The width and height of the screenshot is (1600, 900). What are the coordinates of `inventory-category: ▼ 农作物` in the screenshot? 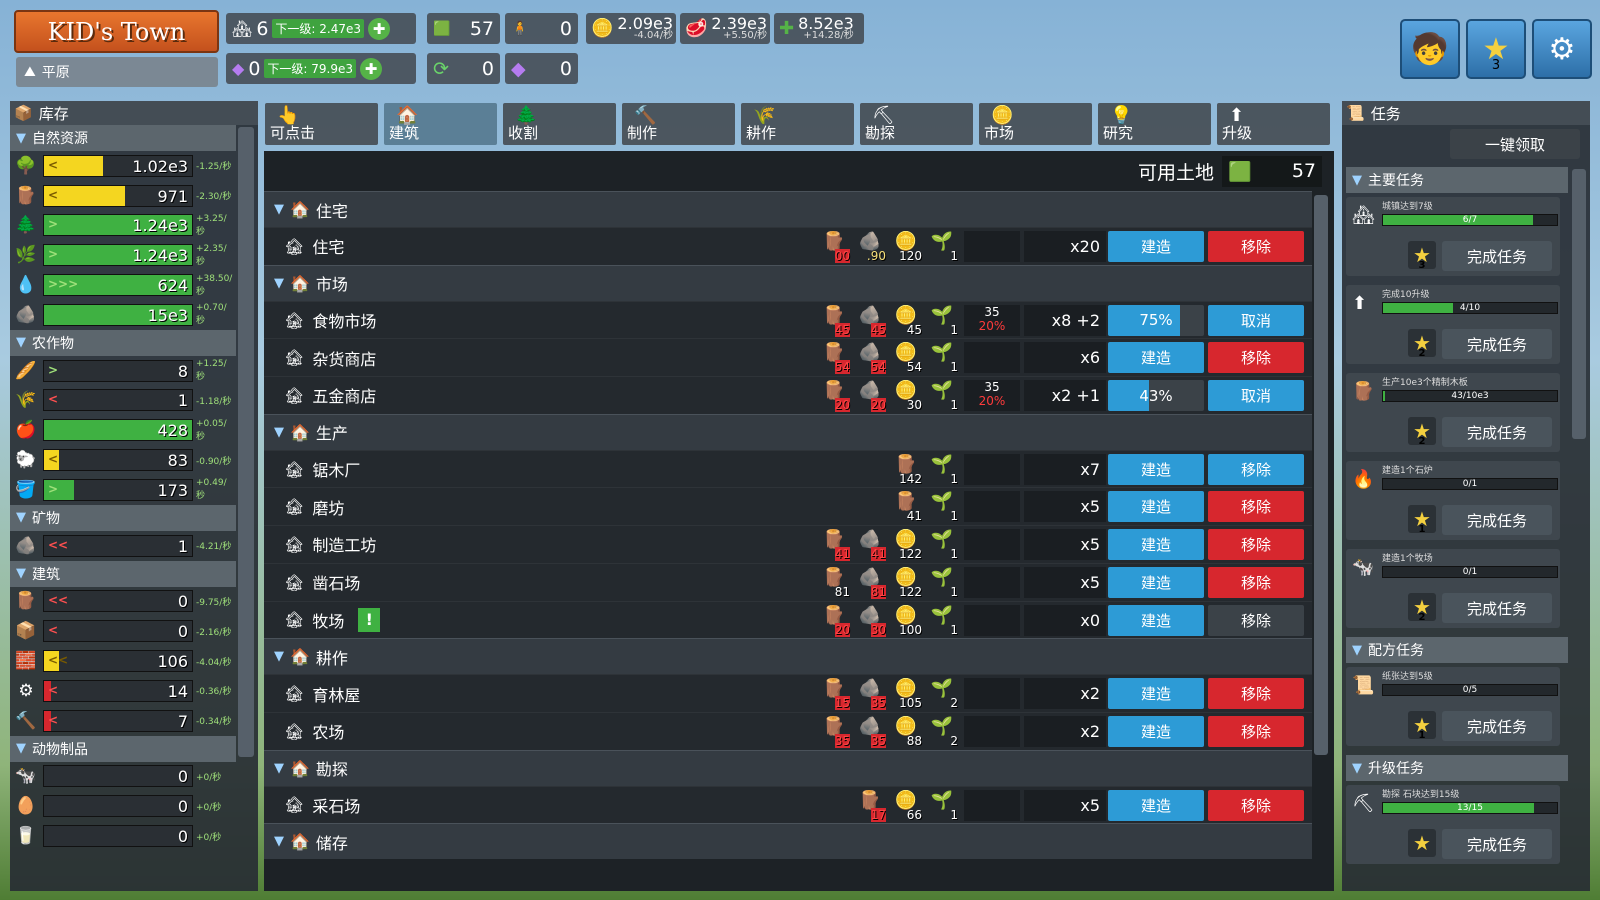 It's located at (123, 342).